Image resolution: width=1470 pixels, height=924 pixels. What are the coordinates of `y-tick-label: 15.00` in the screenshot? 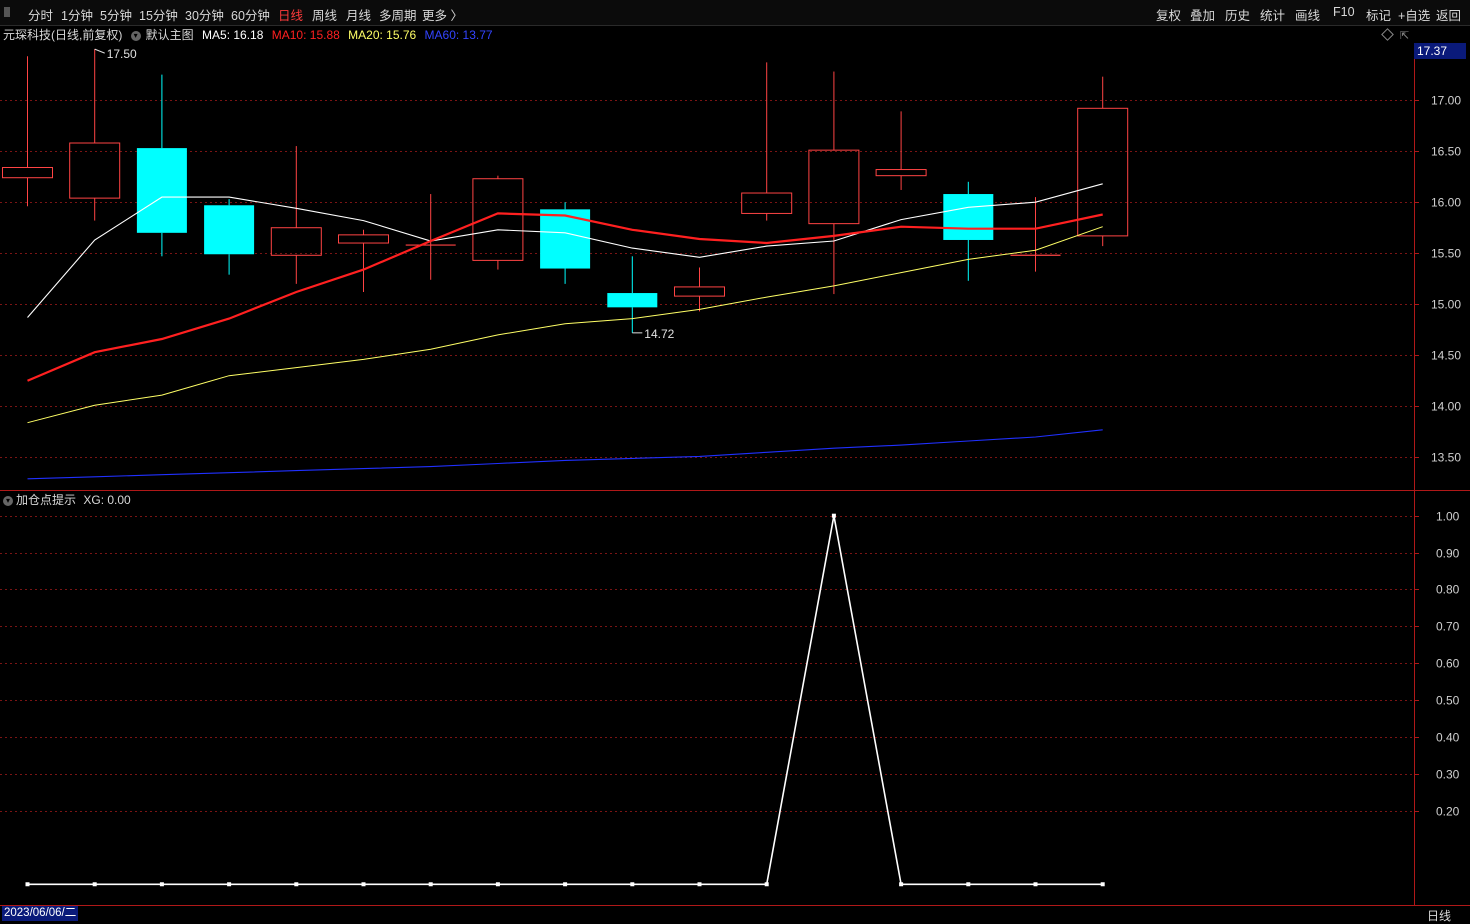 It's located at (1446, 305).